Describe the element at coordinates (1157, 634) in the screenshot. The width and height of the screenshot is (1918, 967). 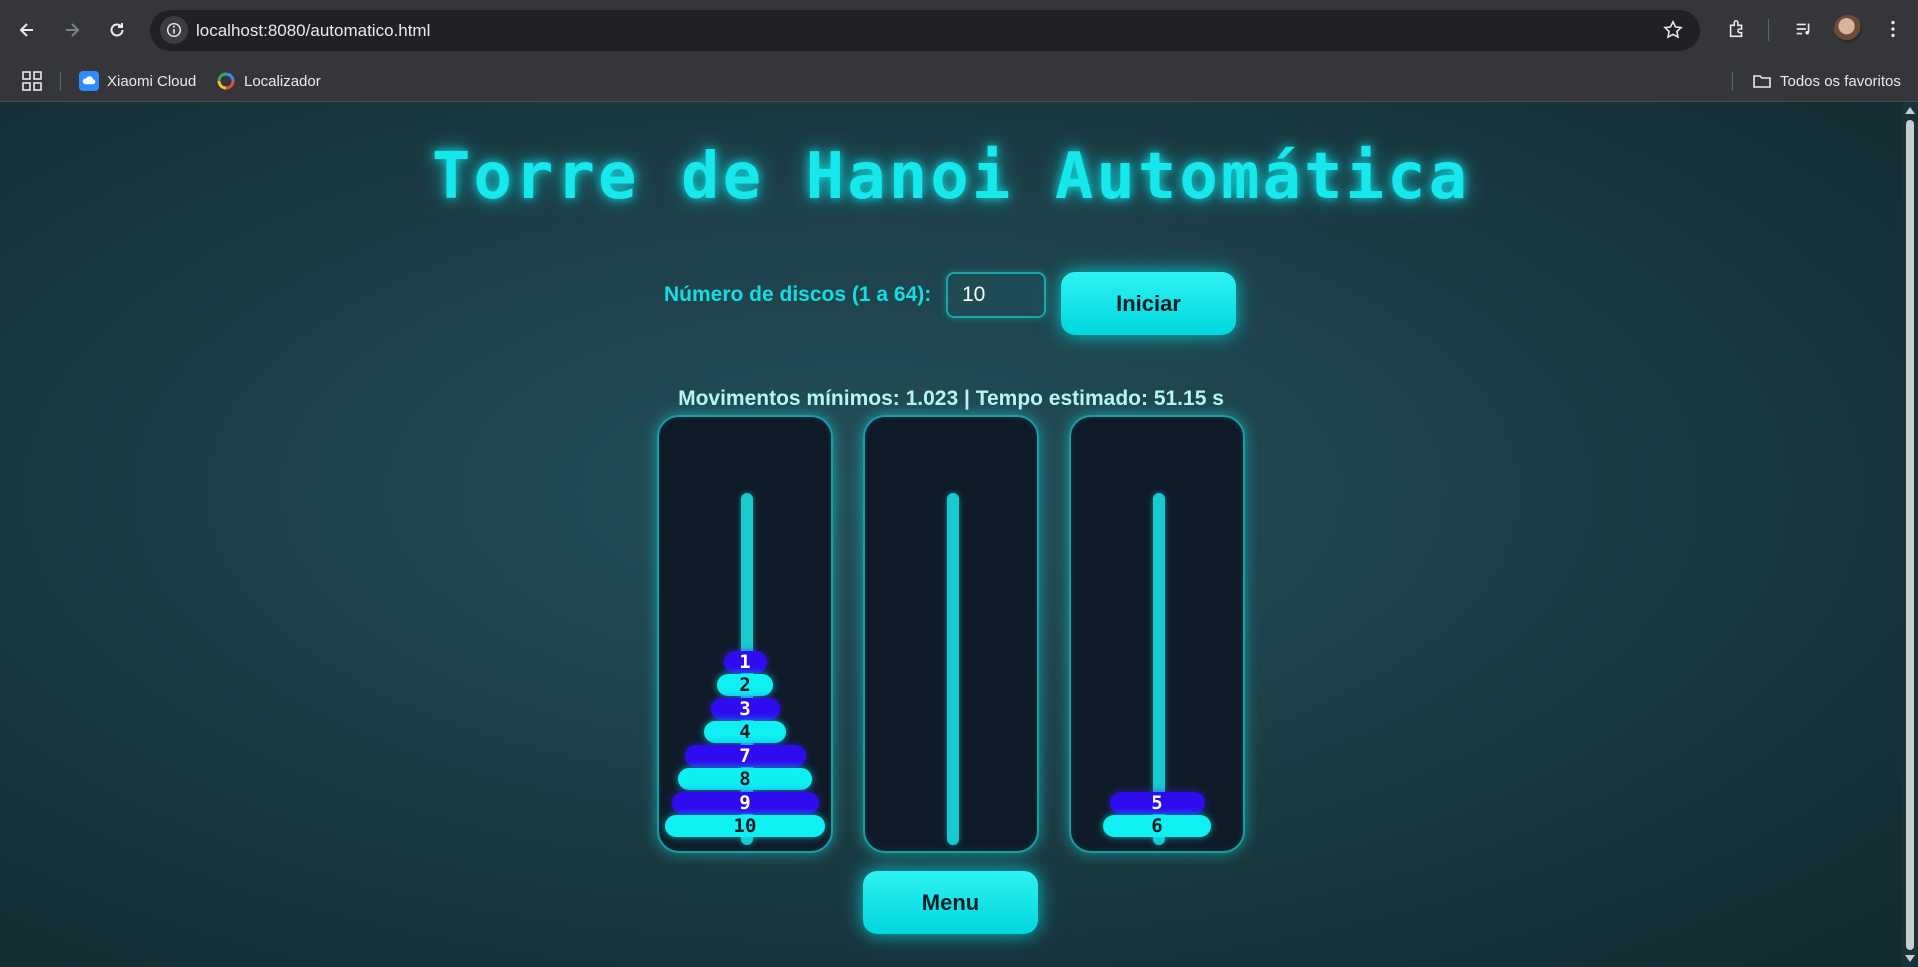
I see `tower-c: 56` at that location.